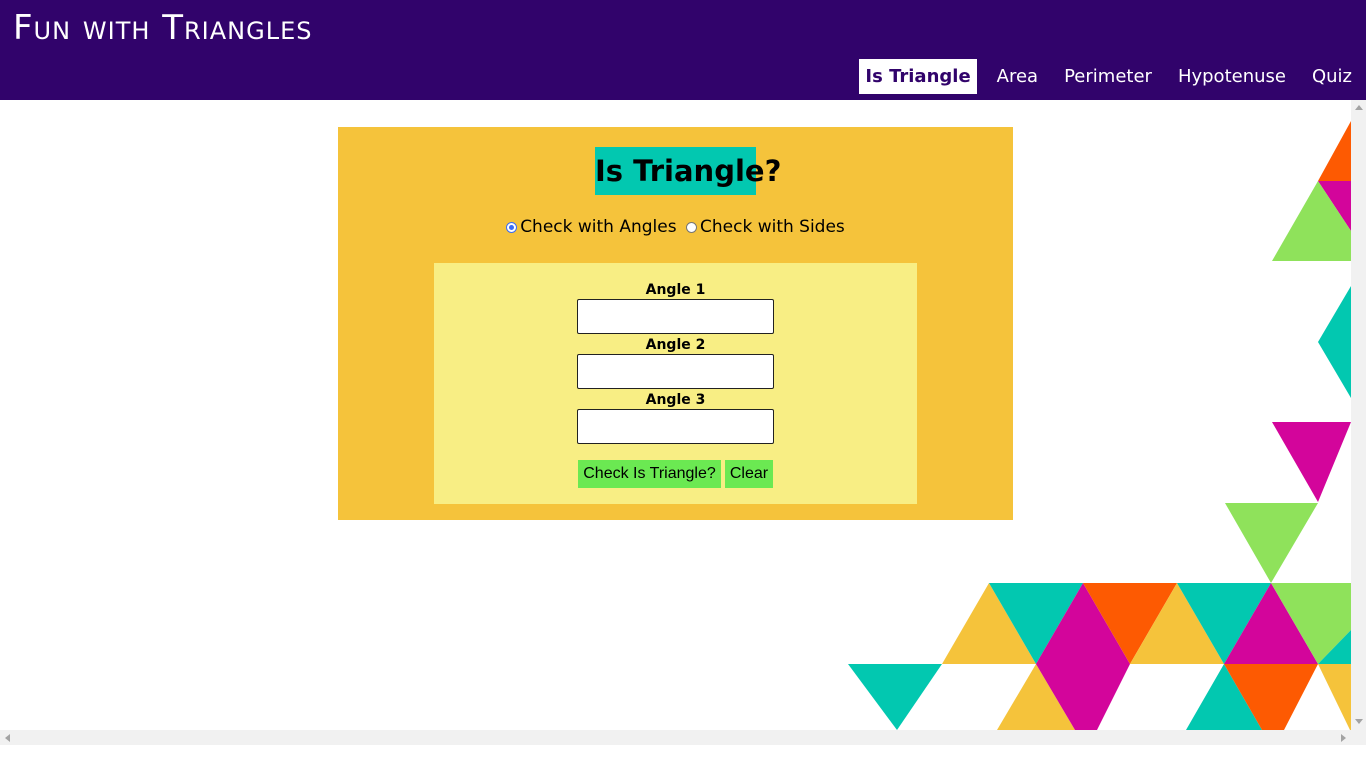 This screenshot has width=1366, height=768. I want to click on nav-item-quiz: Quiz, so click(1332, 76).